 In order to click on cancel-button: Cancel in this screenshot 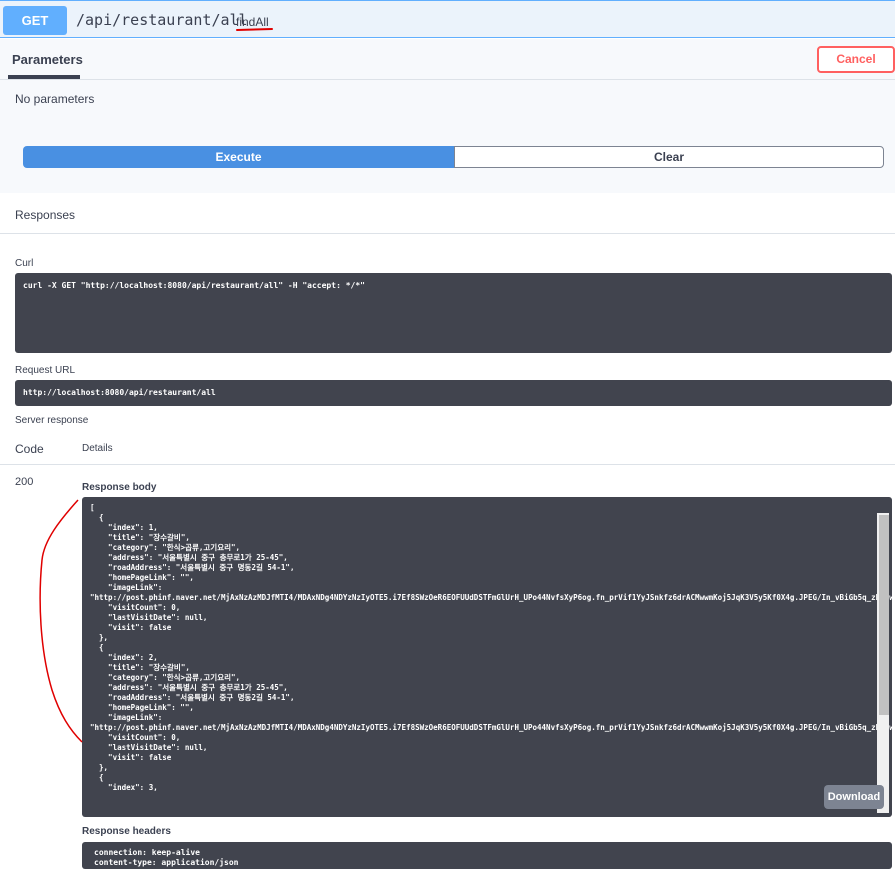, I will do `click(856, 59)`.